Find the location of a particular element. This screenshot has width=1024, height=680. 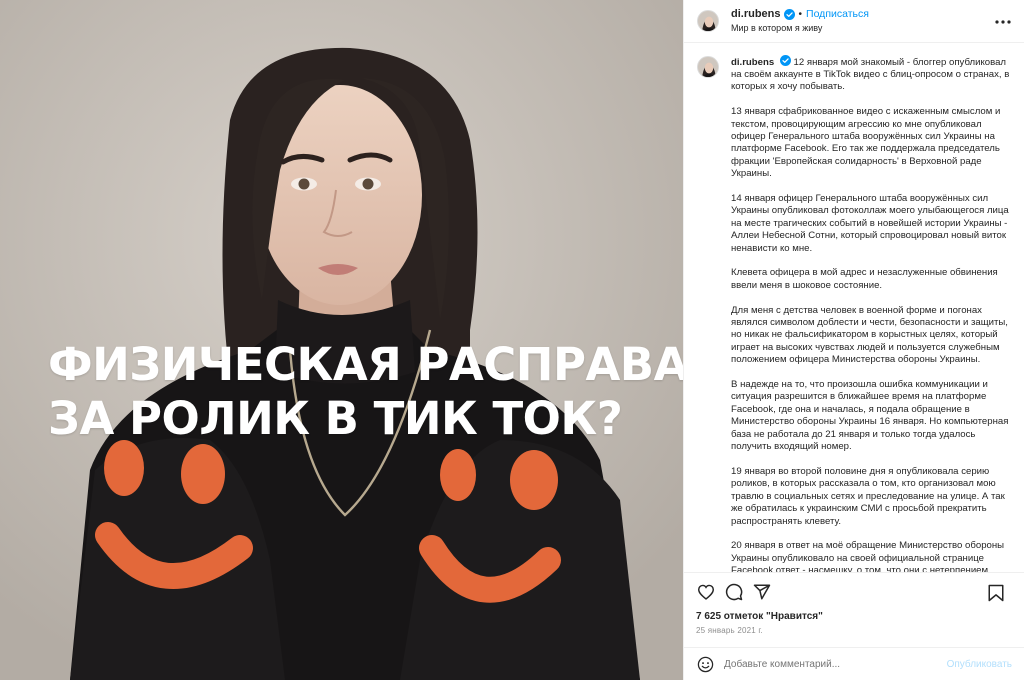

location-link: Мир в котором я живу is located at coordinates (800, 28).